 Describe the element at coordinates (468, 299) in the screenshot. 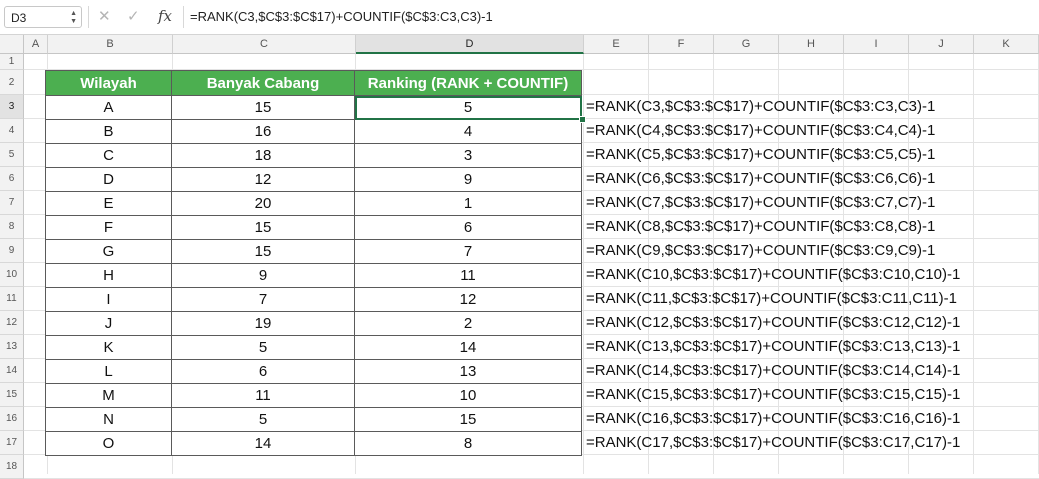

I see `cell-ranking: 12` at that location.